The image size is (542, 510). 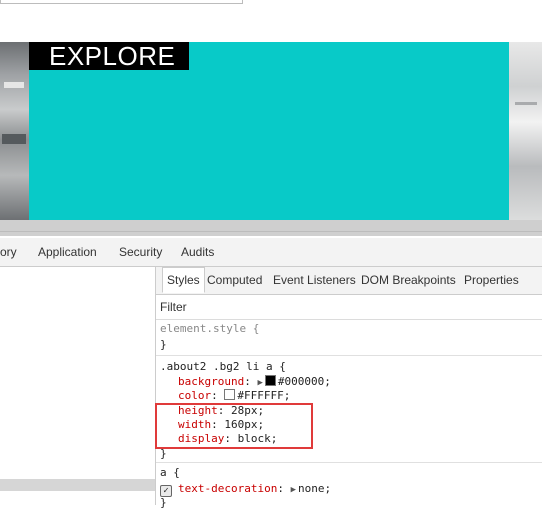 I want to click on text-decoration-property: text-decoration, so click(x=228, y=488).